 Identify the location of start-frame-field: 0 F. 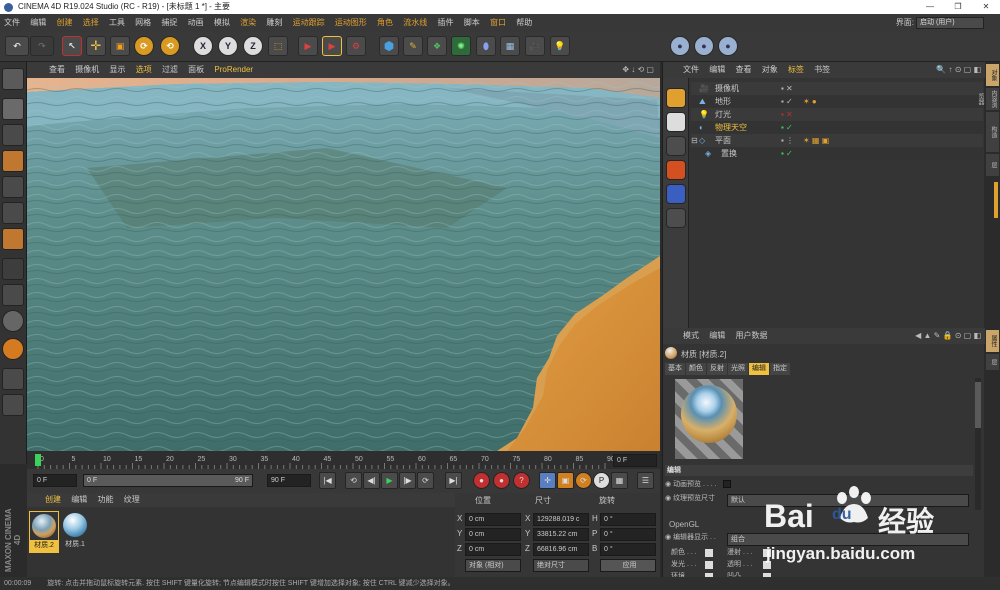
(55, 480).